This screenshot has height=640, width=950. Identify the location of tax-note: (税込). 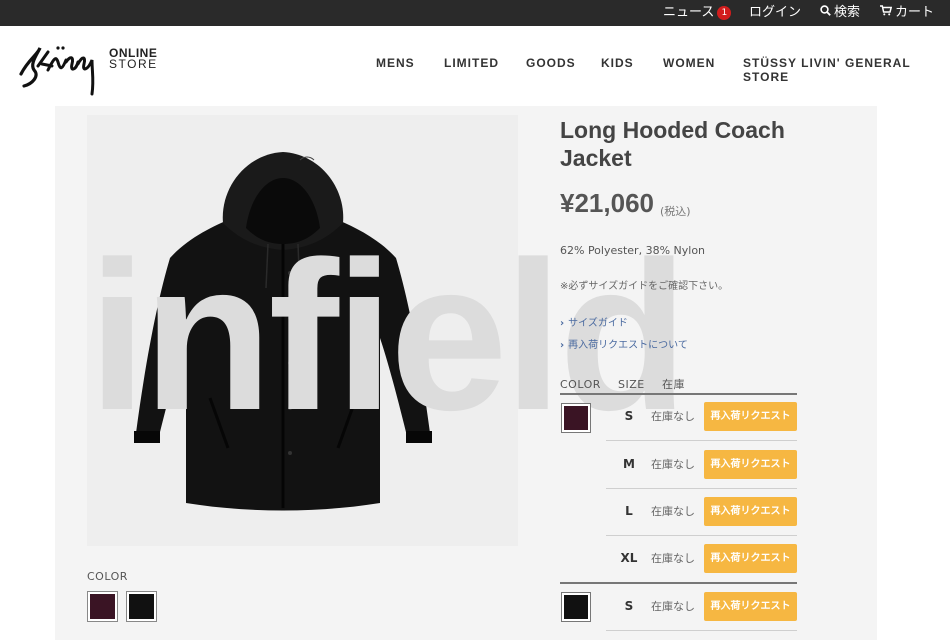
(675, 211).